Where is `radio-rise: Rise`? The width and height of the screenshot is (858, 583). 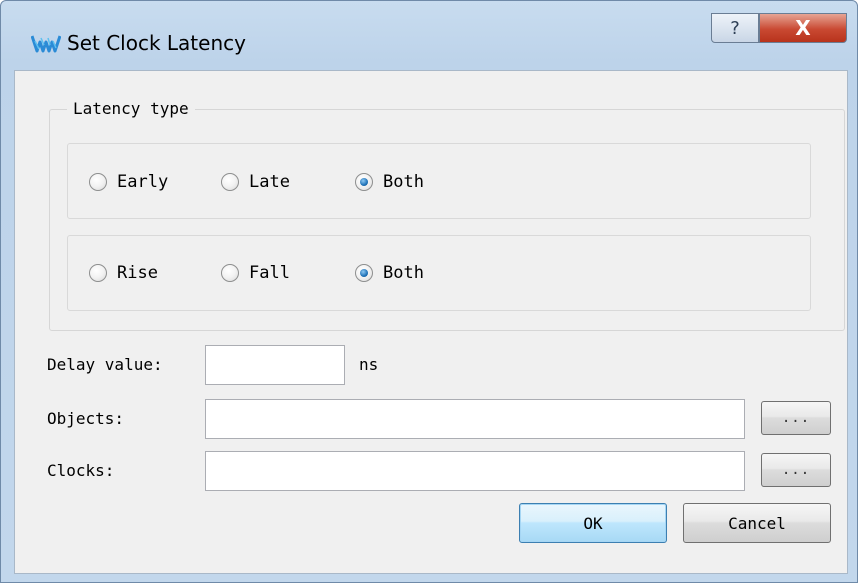
radio-rise: Rise is located at coordinates (123, 273).